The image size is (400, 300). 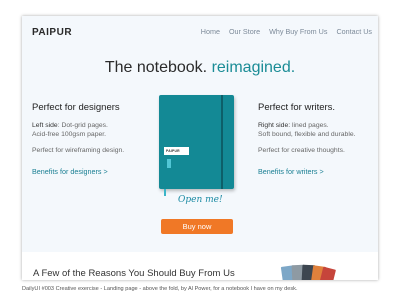 What do you see at coordinates (297, 107) in the screenshot?
I see `writers-title: Perfect for writers.` at bounding box center [297, 107].